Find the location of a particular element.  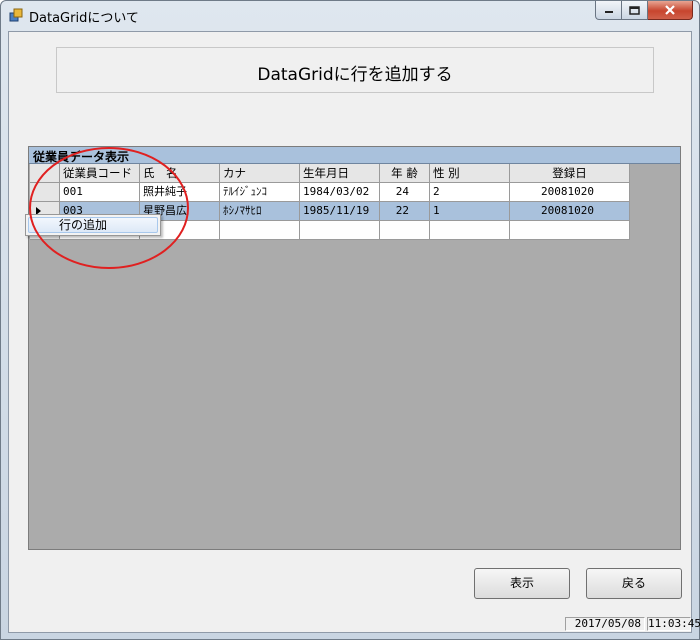

table-cell: 1984/03/02 is located at coordinates (340, 192).